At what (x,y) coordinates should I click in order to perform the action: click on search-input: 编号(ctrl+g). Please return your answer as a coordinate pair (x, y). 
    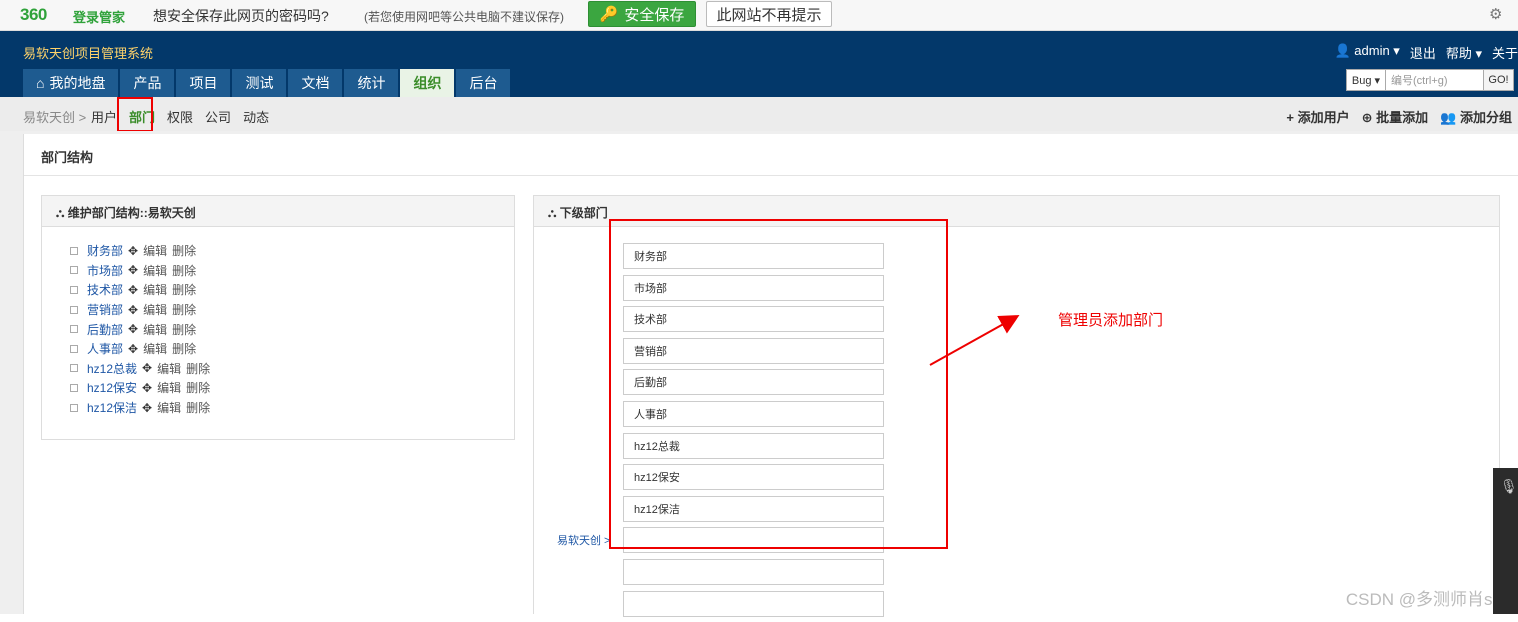
    Looking at the image, I should click on (1435, 80).